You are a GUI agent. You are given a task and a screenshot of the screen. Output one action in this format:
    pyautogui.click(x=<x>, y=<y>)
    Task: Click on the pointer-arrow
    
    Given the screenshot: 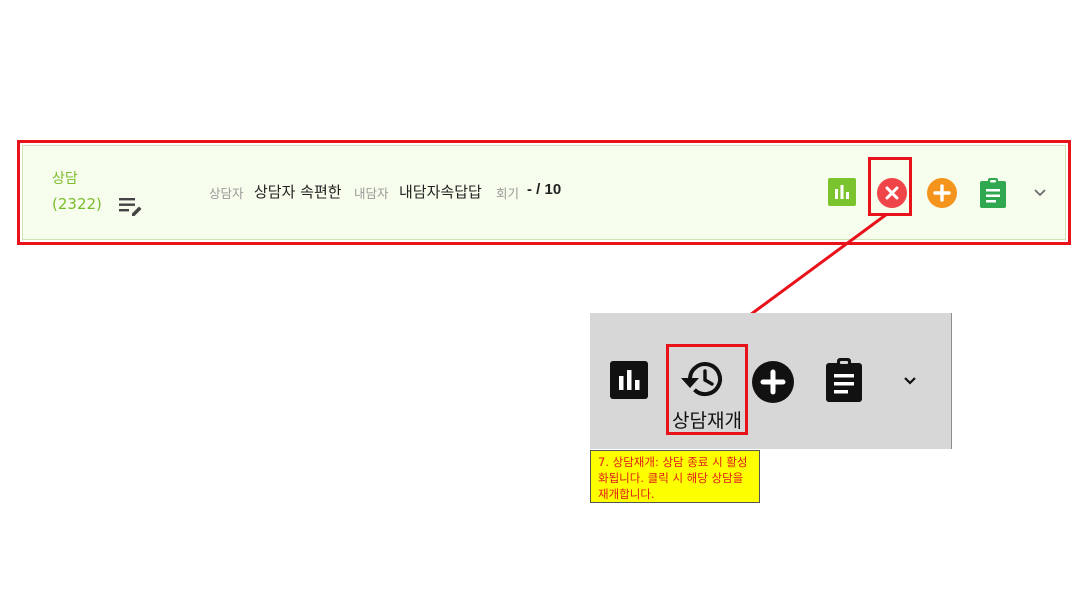 What is the action you would take?
    pyautogui.click(x=795, y=280)
    